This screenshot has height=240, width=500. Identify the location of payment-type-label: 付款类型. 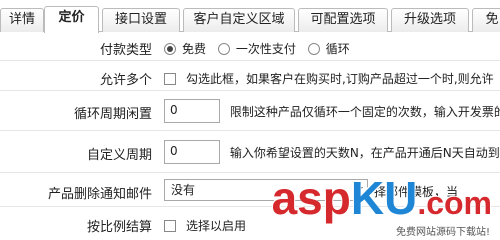
(125, 50).